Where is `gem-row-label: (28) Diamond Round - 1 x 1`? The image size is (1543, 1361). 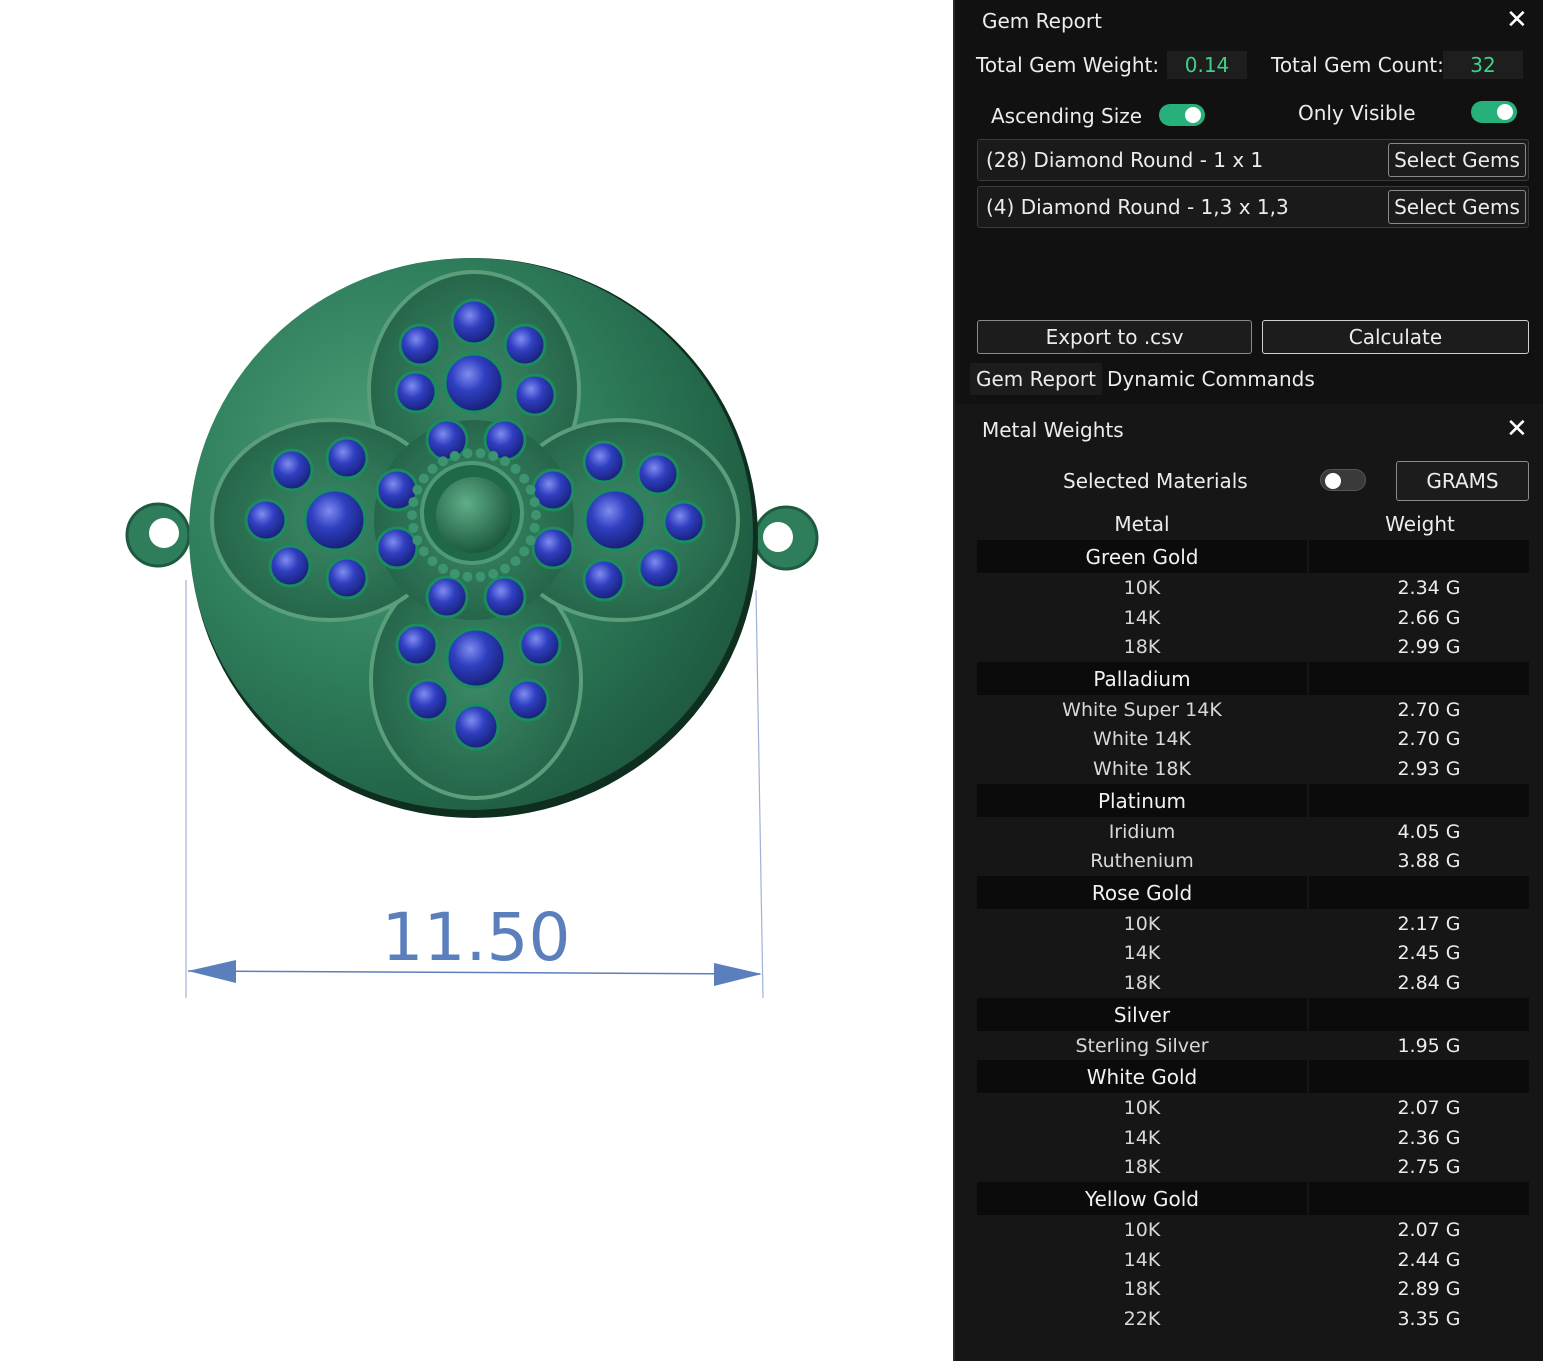 gem-row-label: (28) Diamond Round - 1 x 1 is located at coordinates (1125, 160).